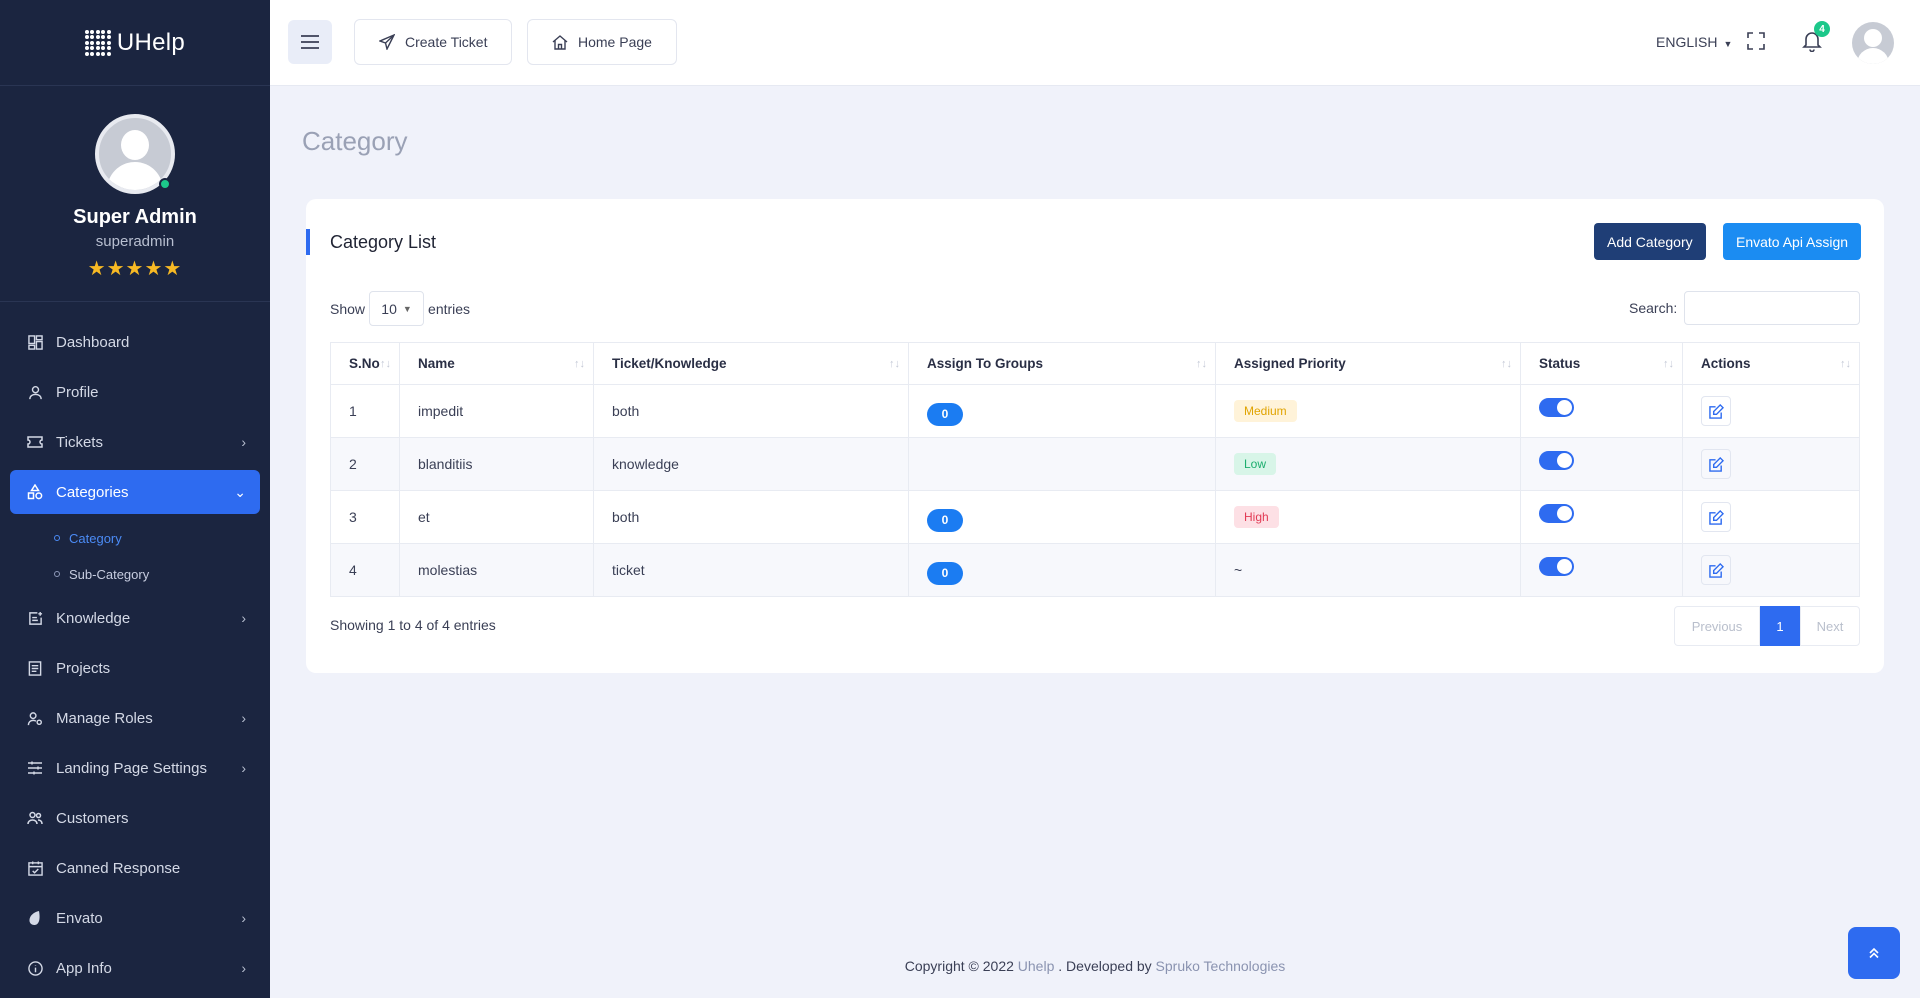 This screenshot has height=998, width=1920. What do you see at coordinates (135, 442) in the screenshot?
I see `sidebar-item-tickets: Tickets ›` at bounding box center [135, 442].